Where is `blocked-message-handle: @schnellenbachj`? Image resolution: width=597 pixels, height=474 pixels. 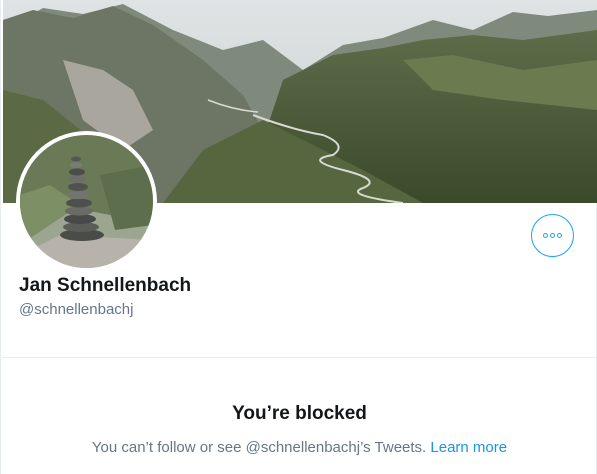
blocked-message-handle: @schnellenbachj is located at coordinates (303, 447).